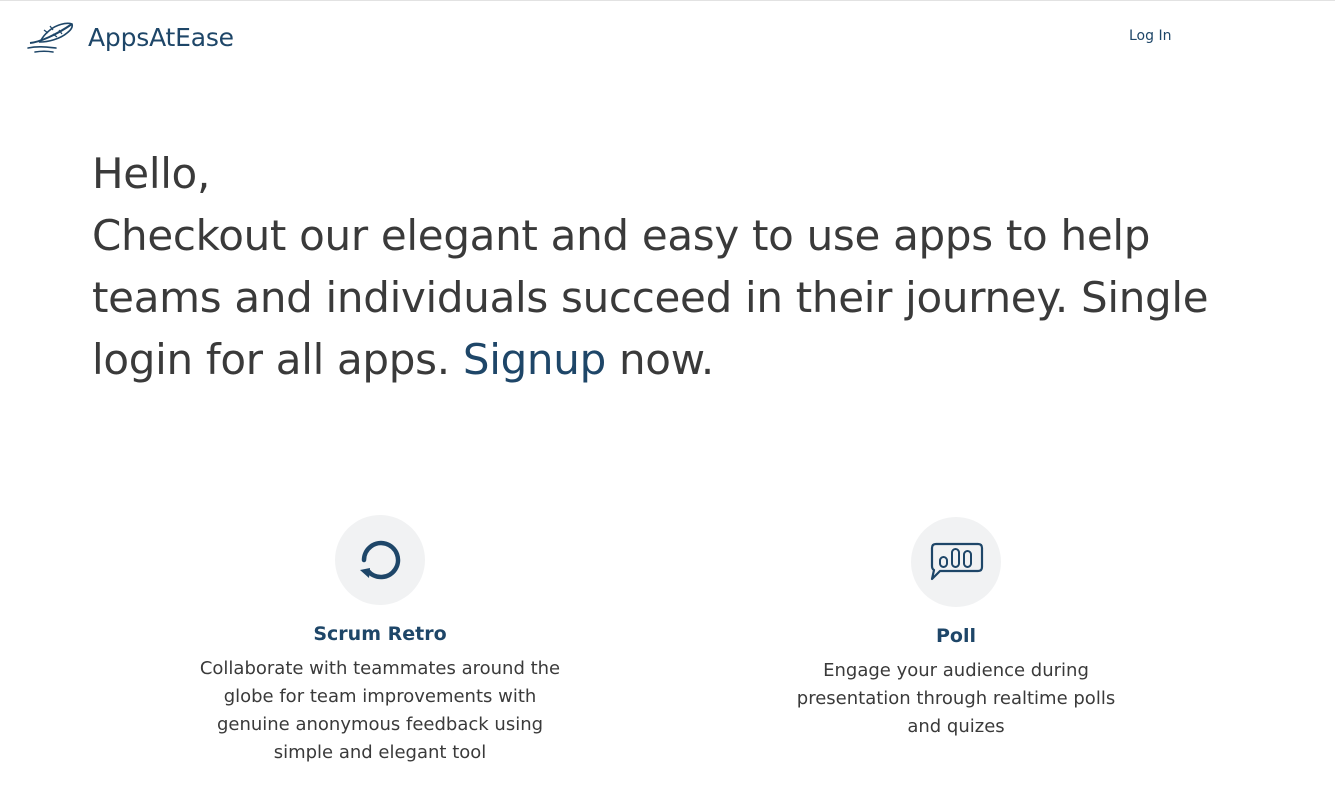 This screenshot has width=1335, height=797. What do you see at coordinates (956, 636) in the screenshot?
I see `app-title: Poll` at bounding box center [956, 636].